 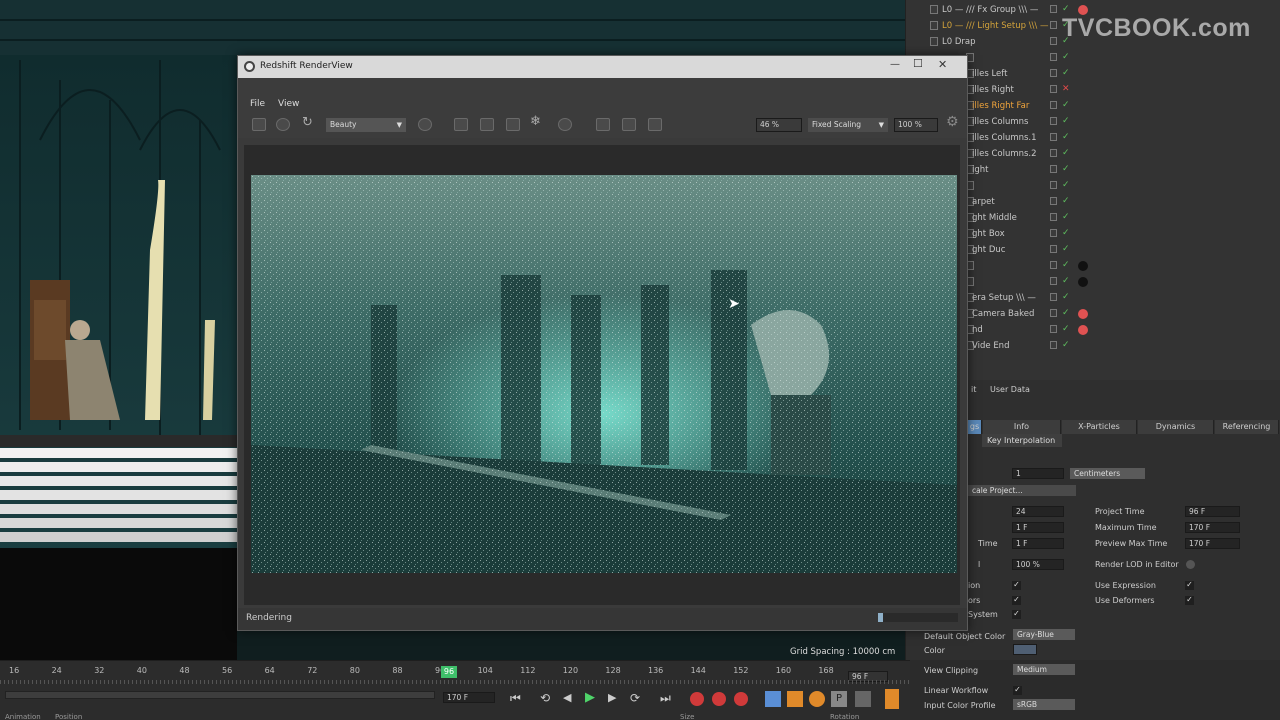 What do you see at coordinates (603, 124) in the screenshot?
I see `save-image-icon` at bounding box center [603, 124].